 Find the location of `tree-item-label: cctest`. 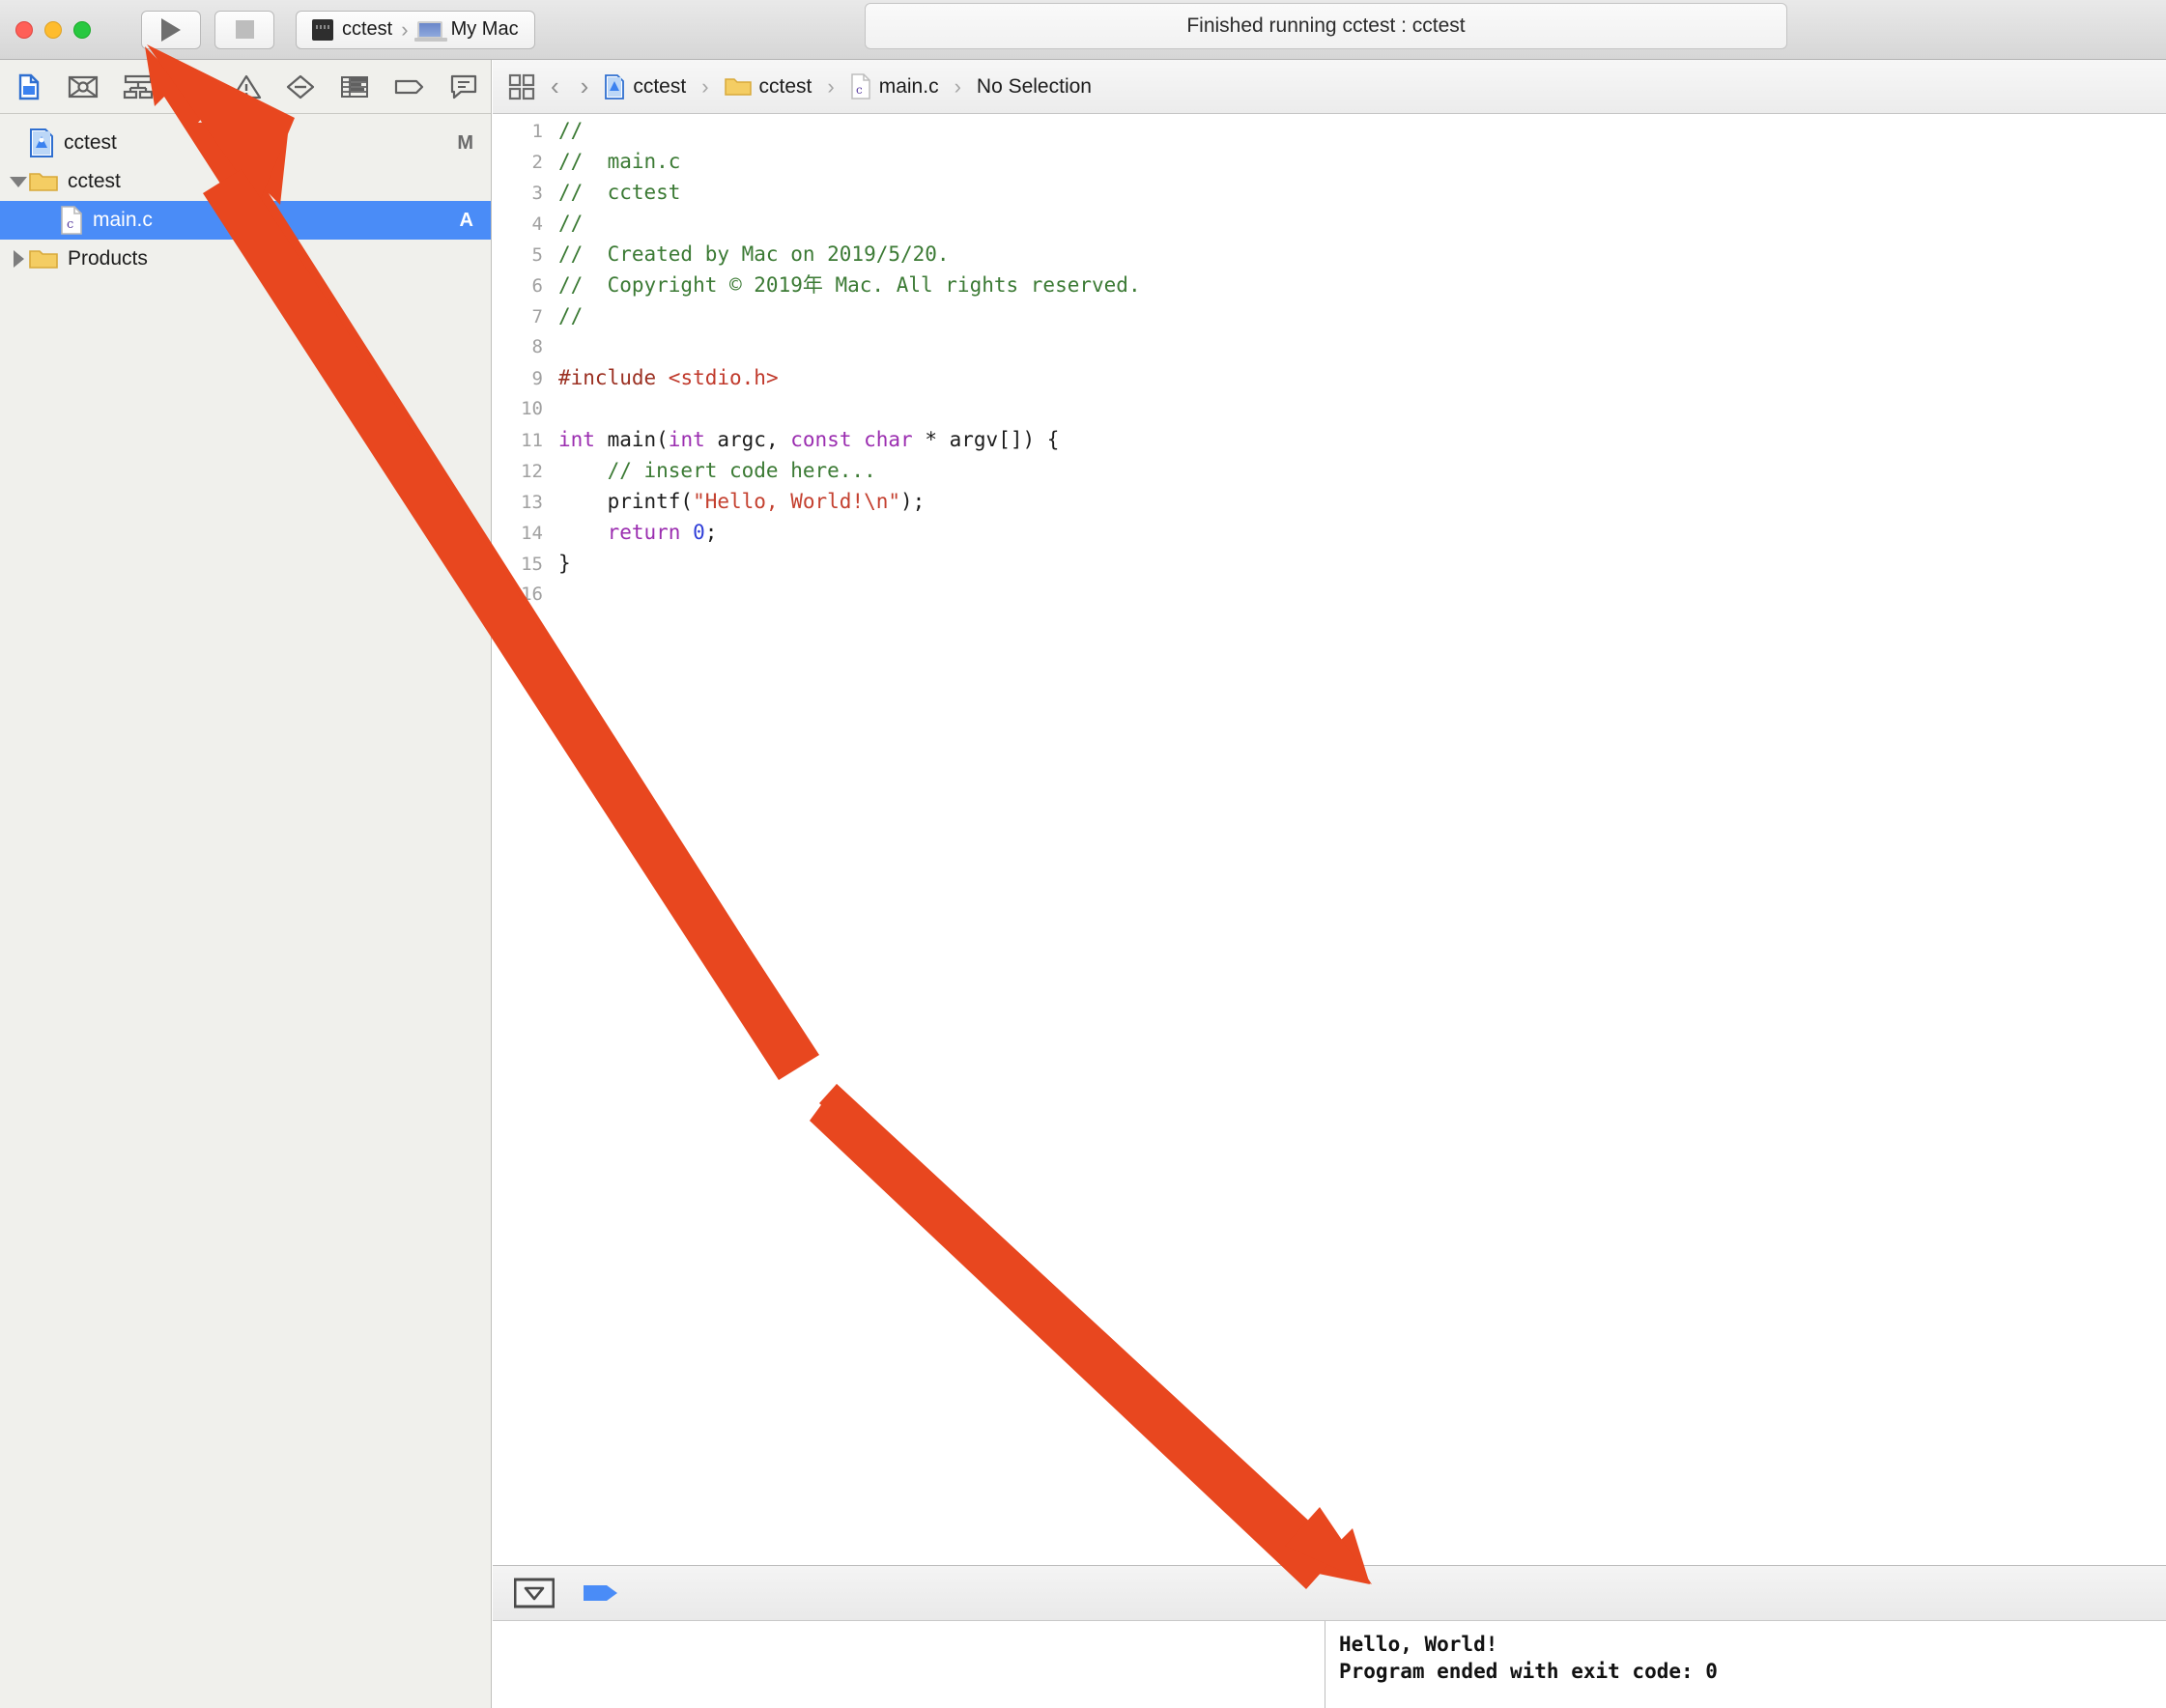

tree-item-label: cctest is located at coordinates (90, 142).